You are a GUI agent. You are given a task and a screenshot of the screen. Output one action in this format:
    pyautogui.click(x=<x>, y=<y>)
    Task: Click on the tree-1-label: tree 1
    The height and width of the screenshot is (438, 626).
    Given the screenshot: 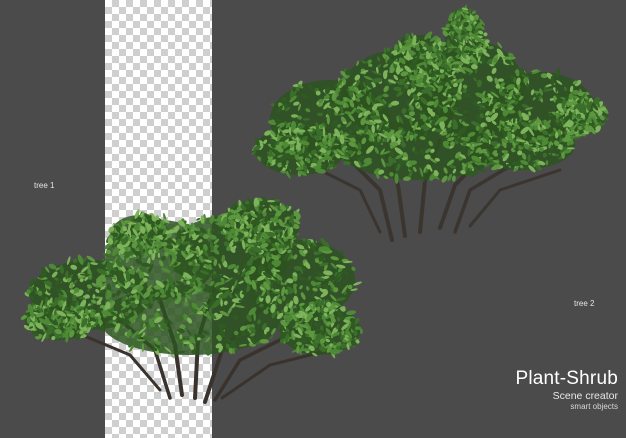 What is the action you would take?
    pyautogui.click(x=44, y=185)
    